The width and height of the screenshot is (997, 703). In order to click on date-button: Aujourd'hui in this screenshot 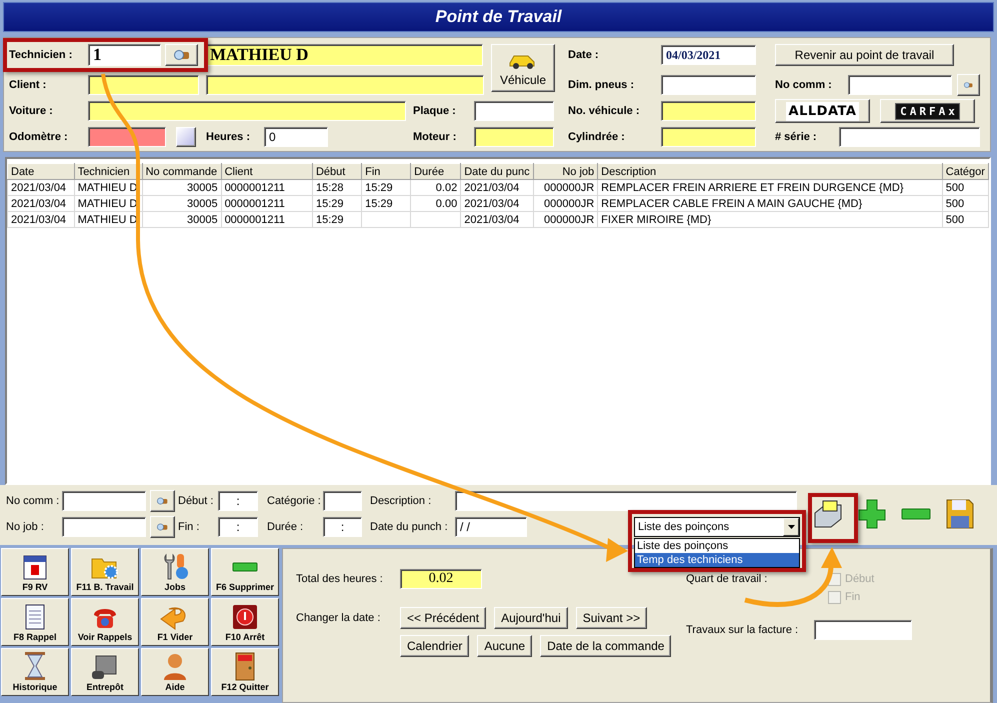, I will do `click(531, 618)`.